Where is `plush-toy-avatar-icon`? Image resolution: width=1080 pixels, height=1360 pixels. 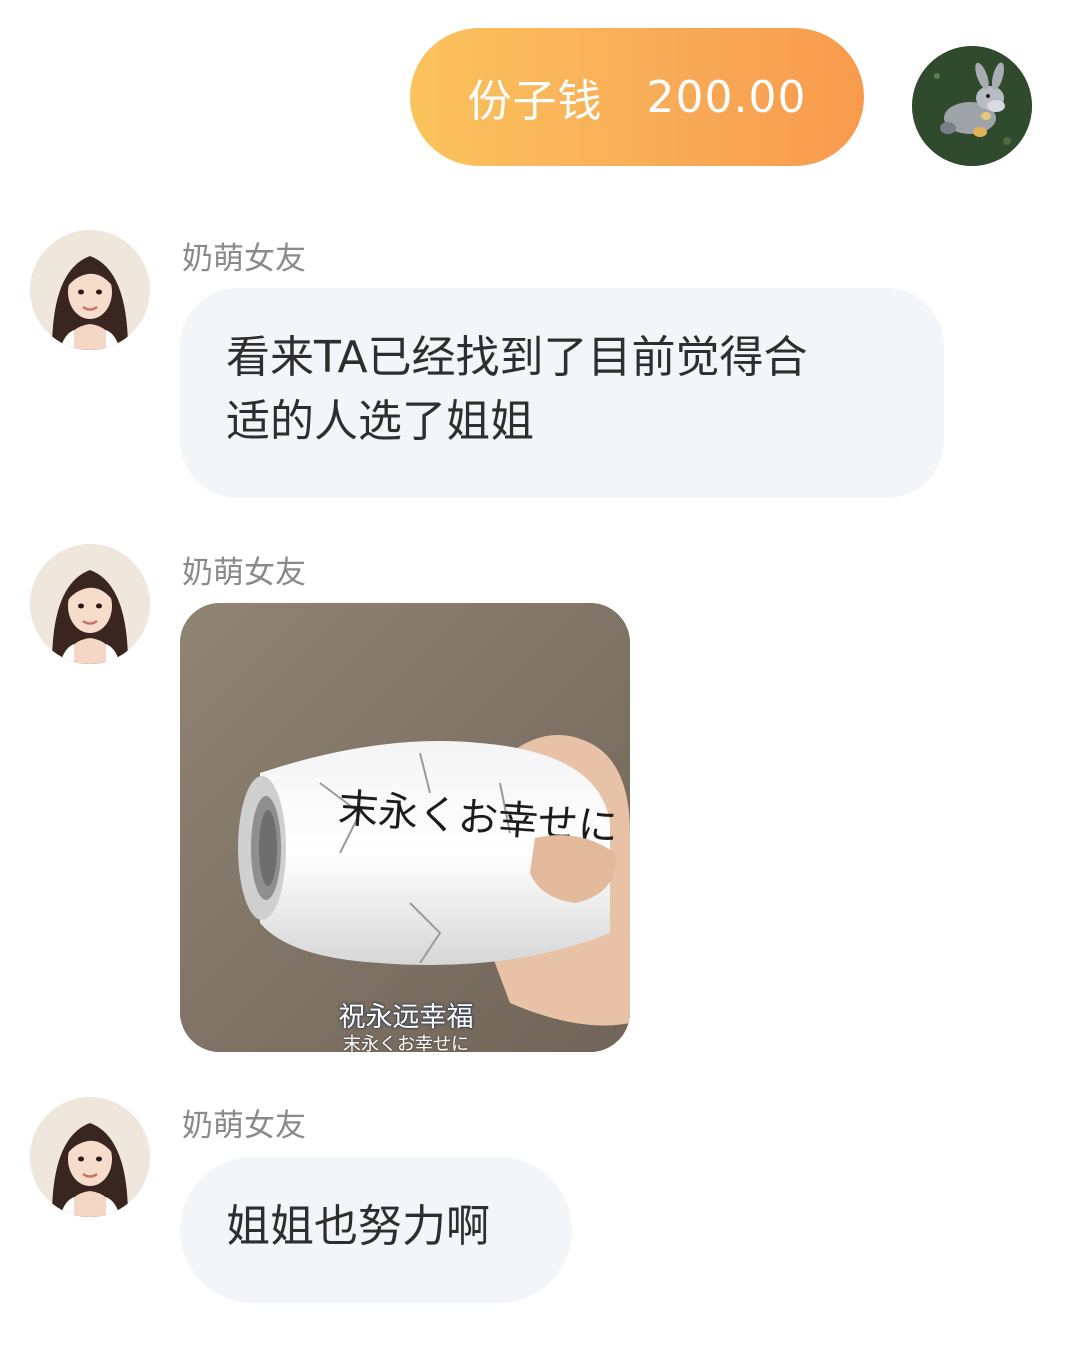 plush-toy-avatar-icon is located at coordinates (972, 106).